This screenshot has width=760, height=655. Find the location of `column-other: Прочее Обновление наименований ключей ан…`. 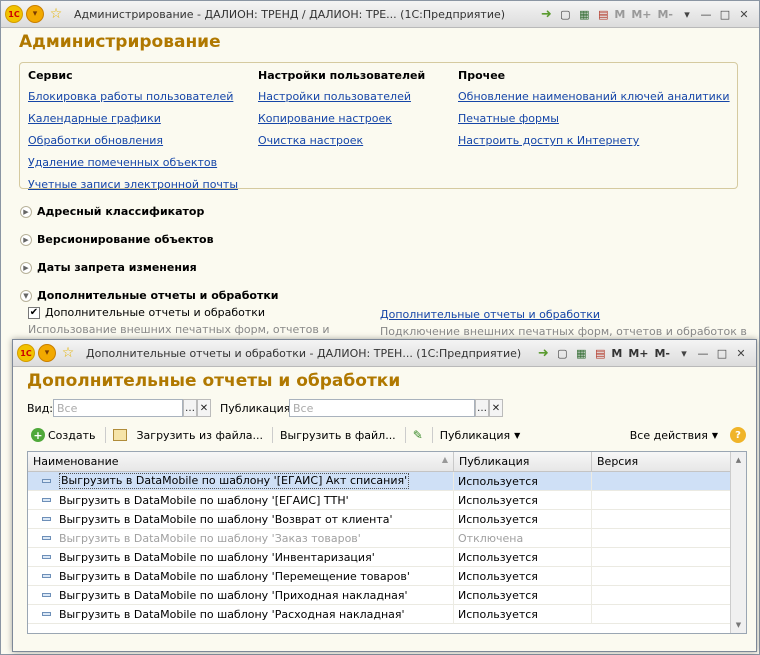

column-other: Прочее Обновление наименований ключей ан… is located at coordinates (594, 112).